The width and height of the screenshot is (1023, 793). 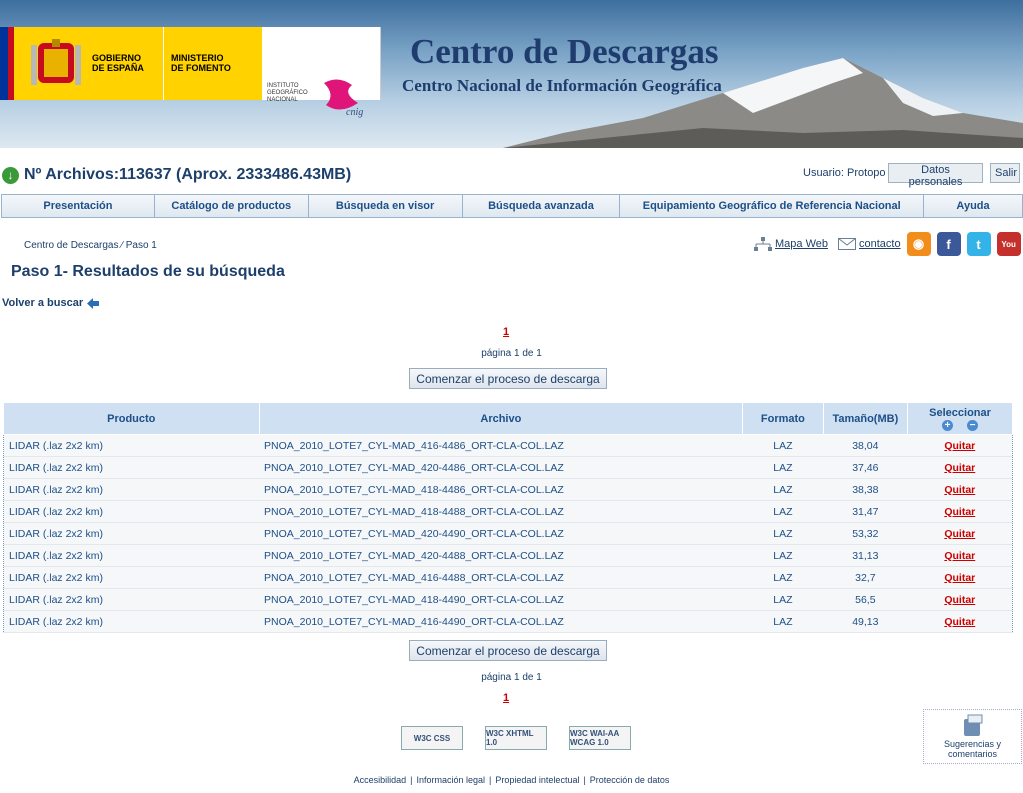 I want to click on logout-button: Salir, so click(x=1005, y=173).